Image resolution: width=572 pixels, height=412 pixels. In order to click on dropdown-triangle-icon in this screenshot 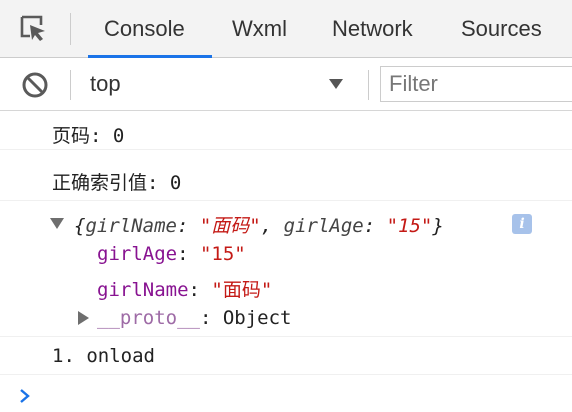, I will do `click(336, 84)`.